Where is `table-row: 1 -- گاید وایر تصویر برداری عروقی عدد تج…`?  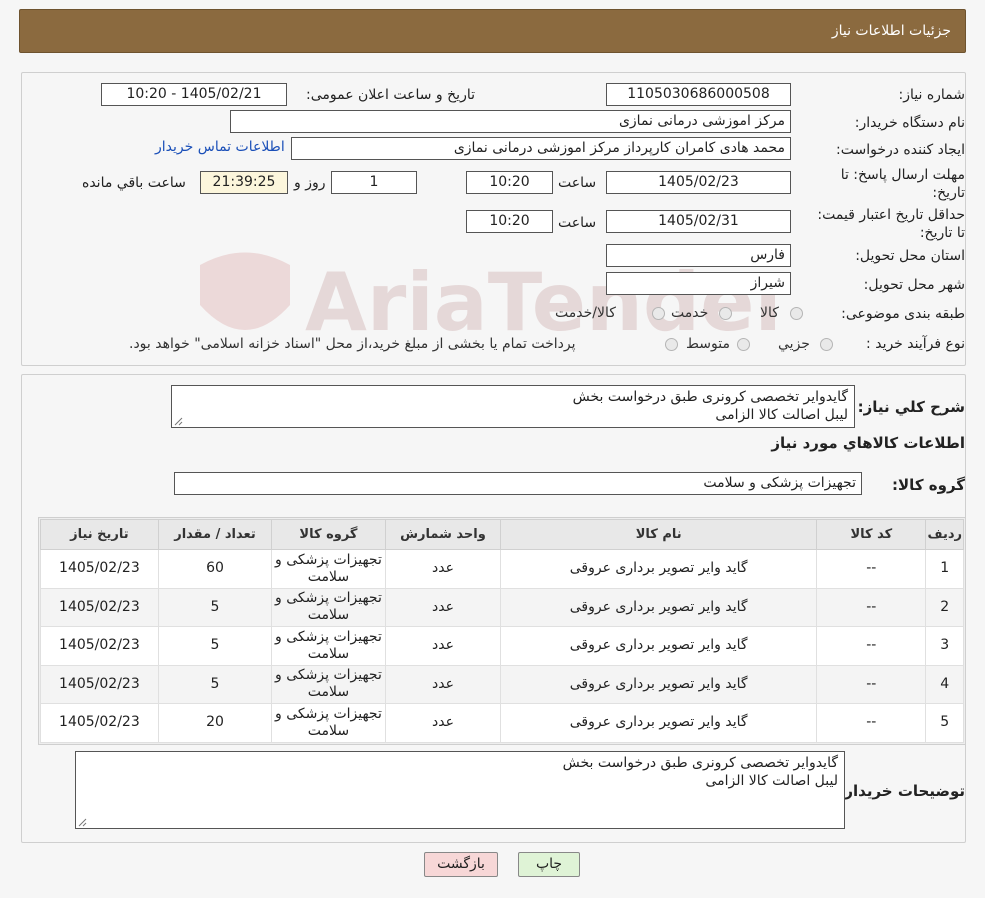 table-row: 1 -- گاید وایر تصویر برداری عروقی عدد تج… is located at coordinates (502, 569).